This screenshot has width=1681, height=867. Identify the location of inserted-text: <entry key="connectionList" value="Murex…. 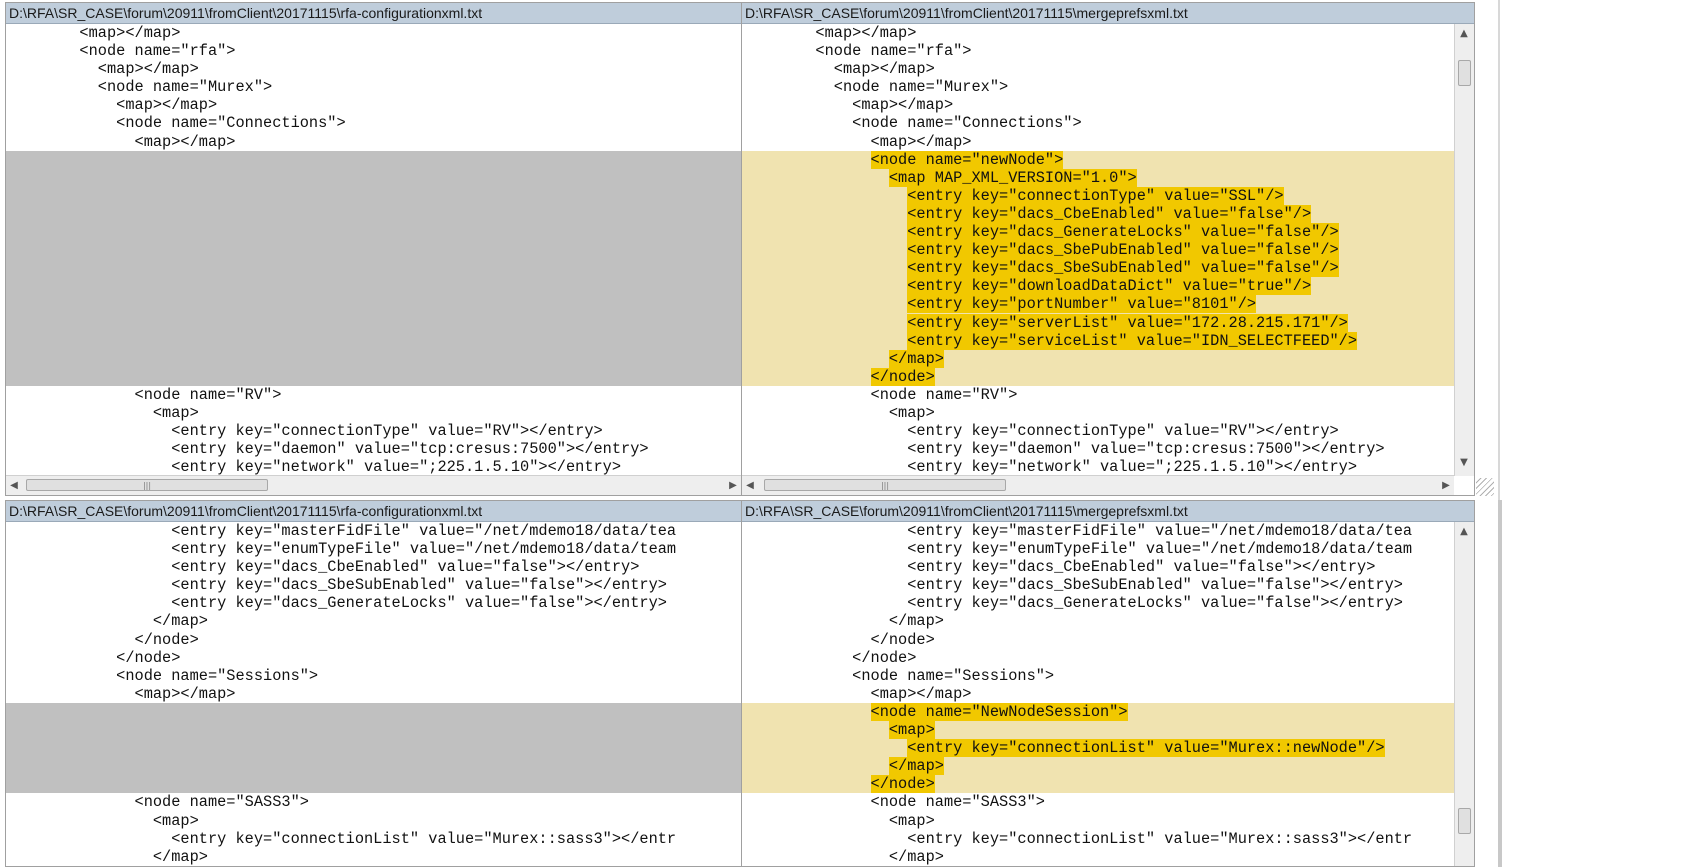
(1146, 748).